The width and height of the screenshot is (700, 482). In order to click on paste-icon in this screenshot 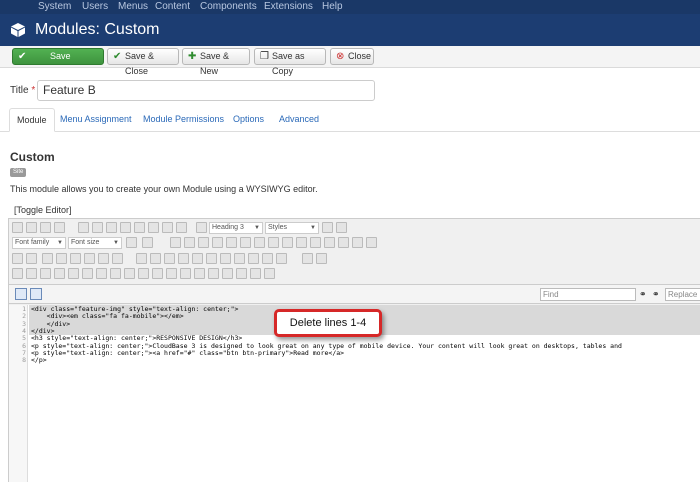, I will do `click(203, 242)`.